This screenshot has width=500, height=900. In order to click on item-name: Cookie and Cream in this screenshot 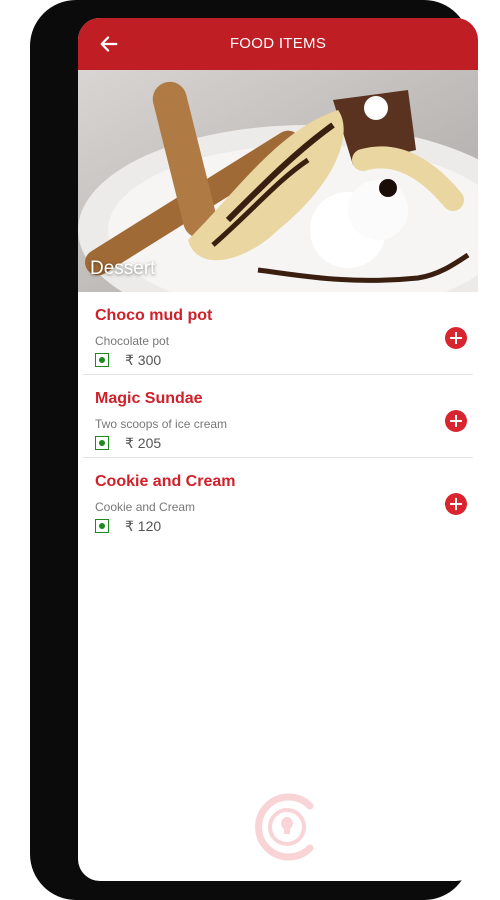, I will do `click(165, 481)`.